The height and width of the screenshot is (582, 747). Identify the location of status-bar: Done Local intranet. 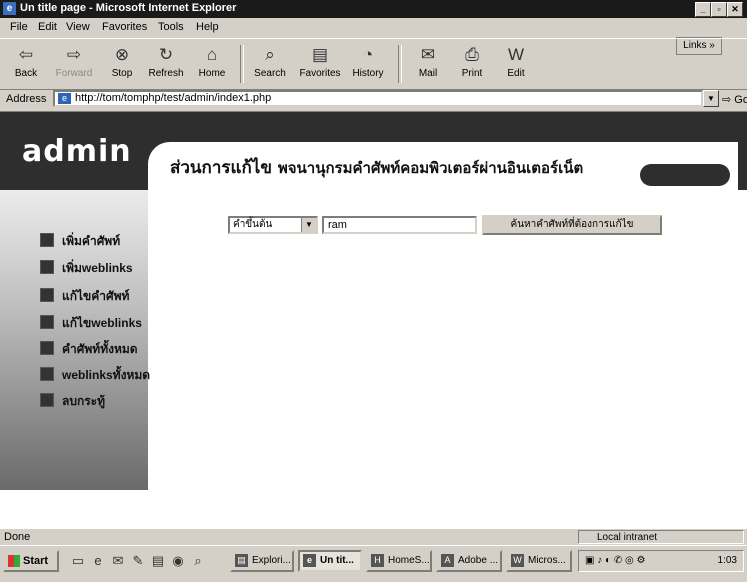
(373, 537).